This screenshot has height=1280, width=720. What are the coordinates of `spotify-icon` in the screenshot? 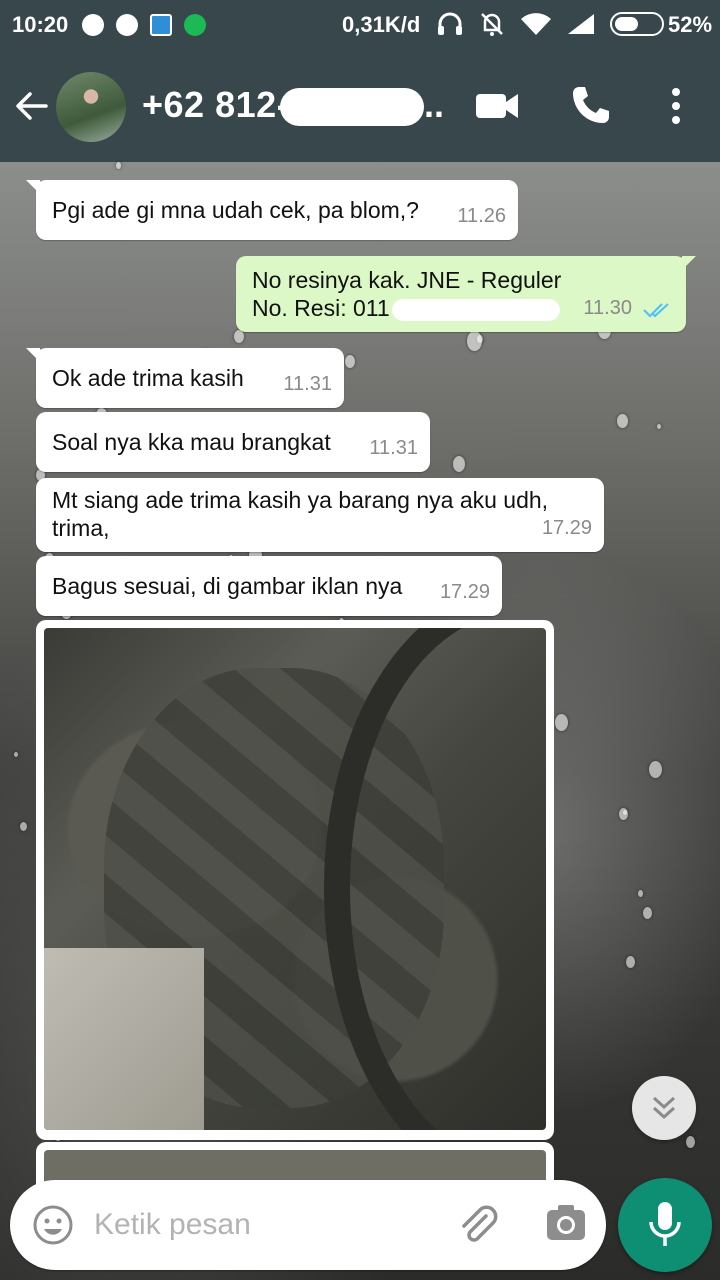 It's located at (195, 25).